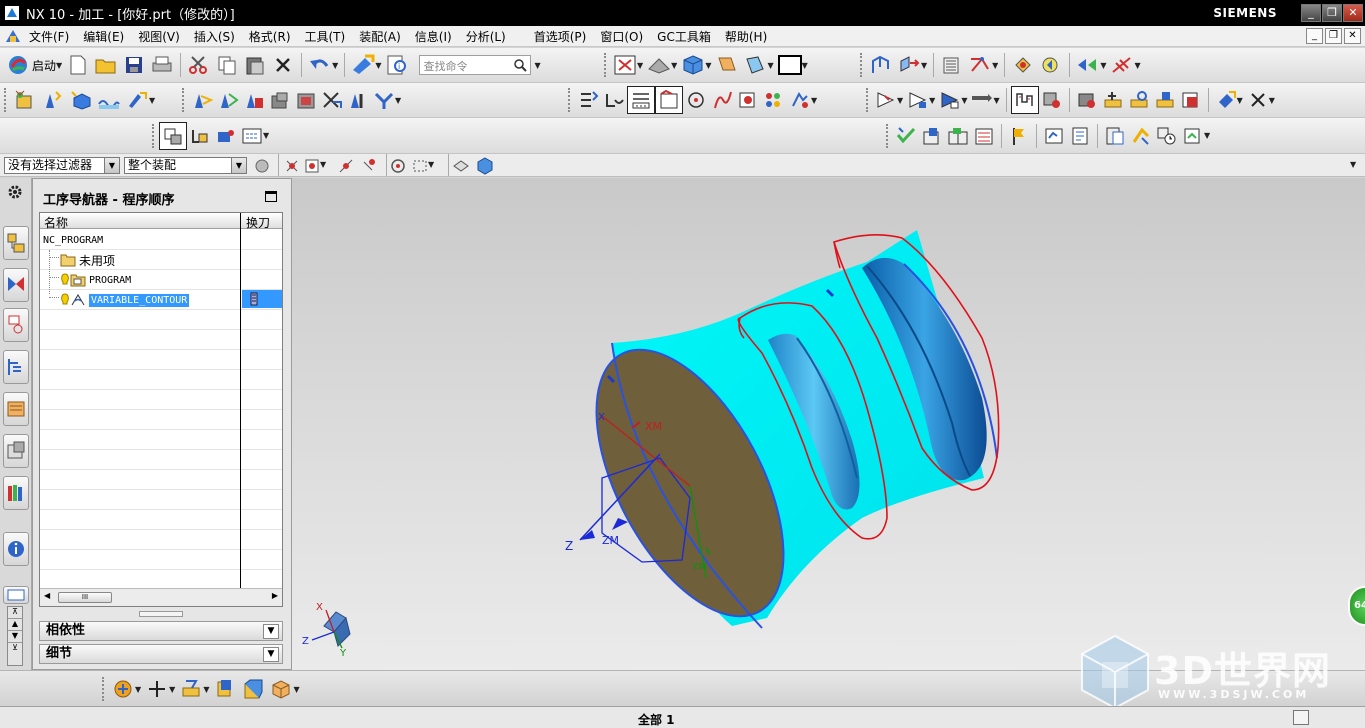 This screenshot has width=1365, height=728. Describe the element at coordinates (727, 65) in the screenshot. I see `edit-section-icon` at that location.